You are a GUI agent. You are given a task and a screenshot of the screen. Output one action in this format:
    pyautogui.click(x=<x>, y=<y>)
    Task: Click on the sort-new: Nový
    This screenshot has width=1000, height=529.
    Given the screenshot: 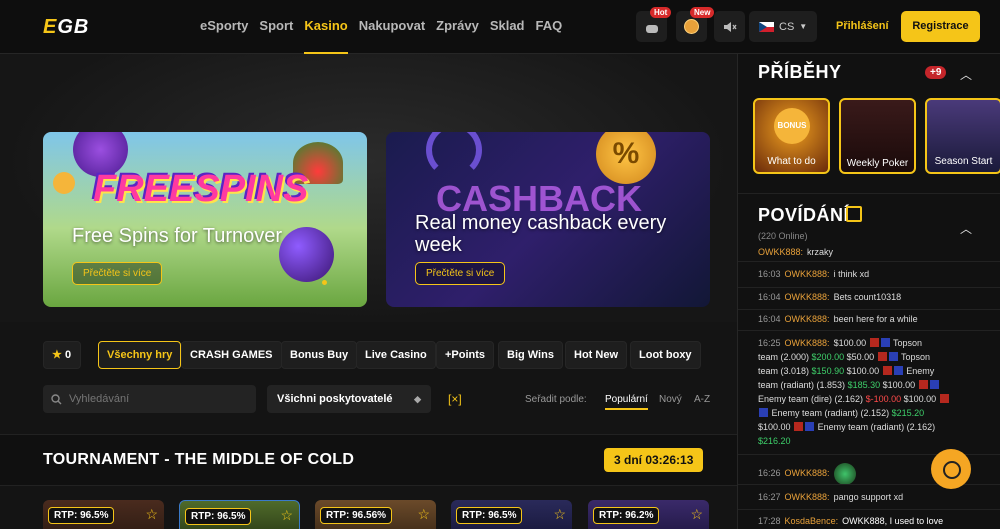 What is the action you would take?
    pyautogui.click(x=670, y=399)
    